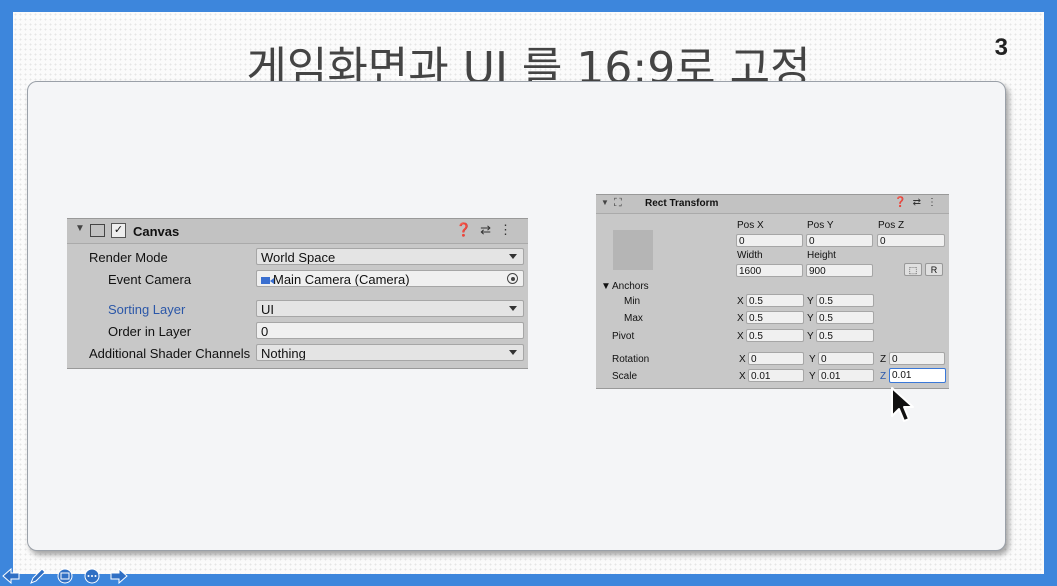 Image resolution: width=1057 pixels, height=586 pixels. I want to click on slides-icon, so click(65, 576).